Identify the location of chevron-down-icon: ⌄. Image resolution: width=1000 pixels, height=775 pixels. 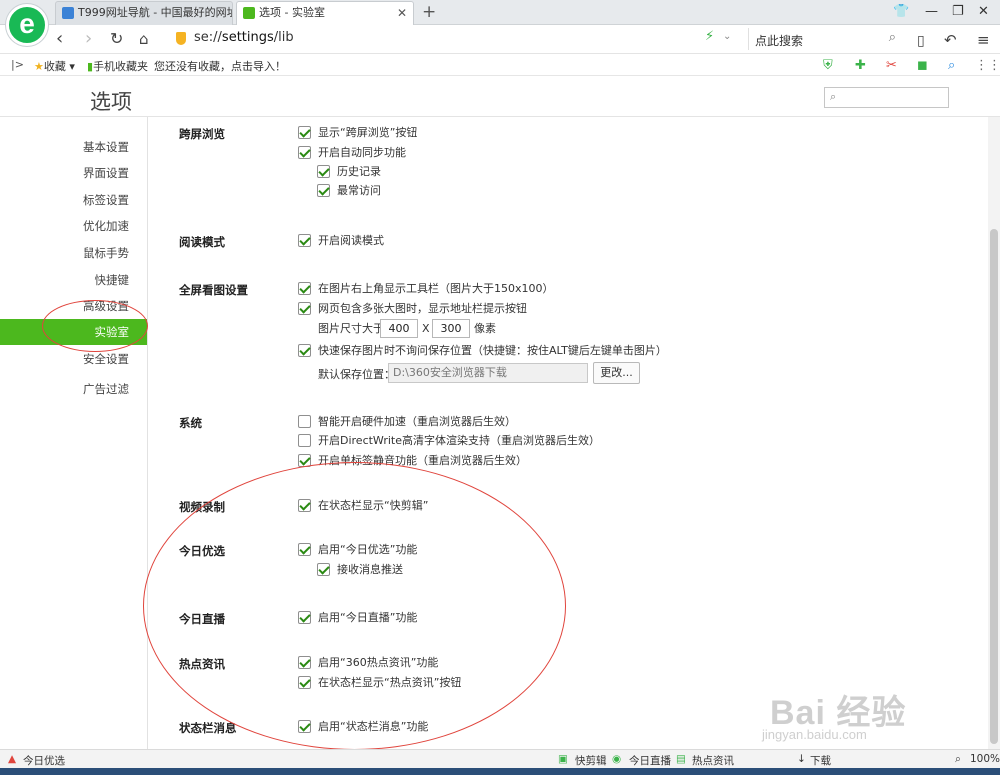
(727, 36).